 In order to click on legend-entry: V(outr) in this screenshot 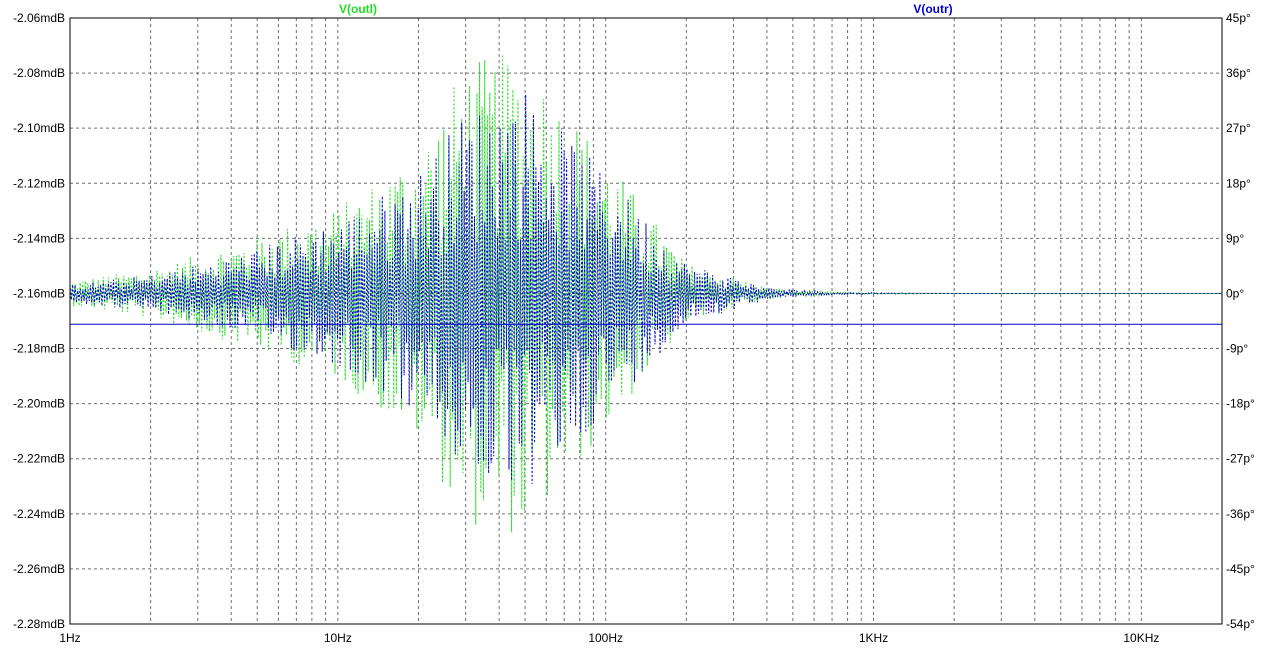, I will do `click(932, 9)`.